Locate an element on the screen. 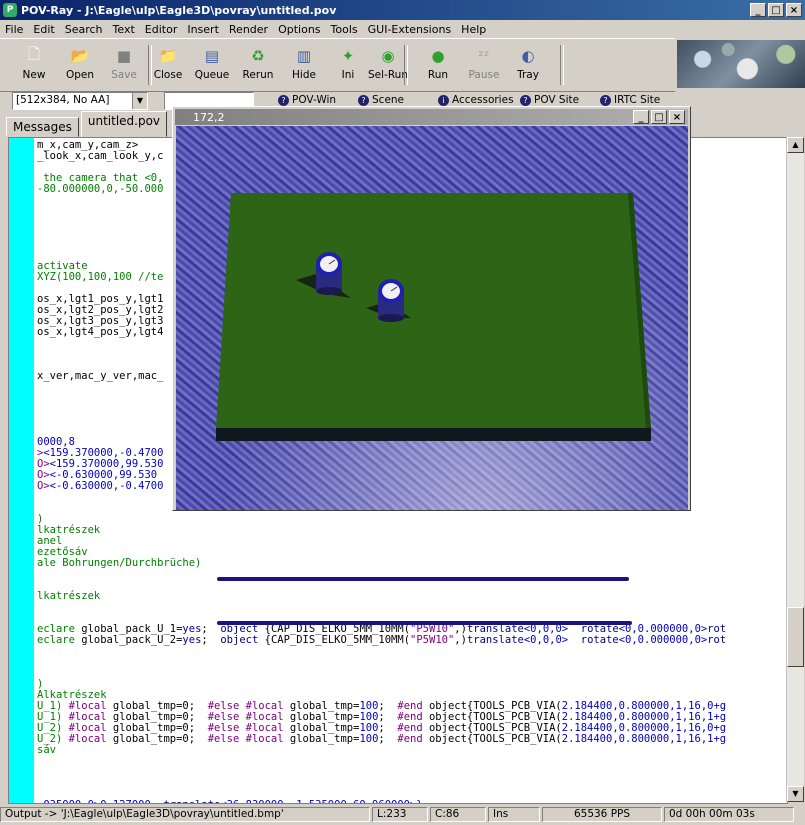 The width and height of the screenshot is (805, 825). code-token: 2.184400,0.800000,1,16,1+g is located at coordinates (644, 739).